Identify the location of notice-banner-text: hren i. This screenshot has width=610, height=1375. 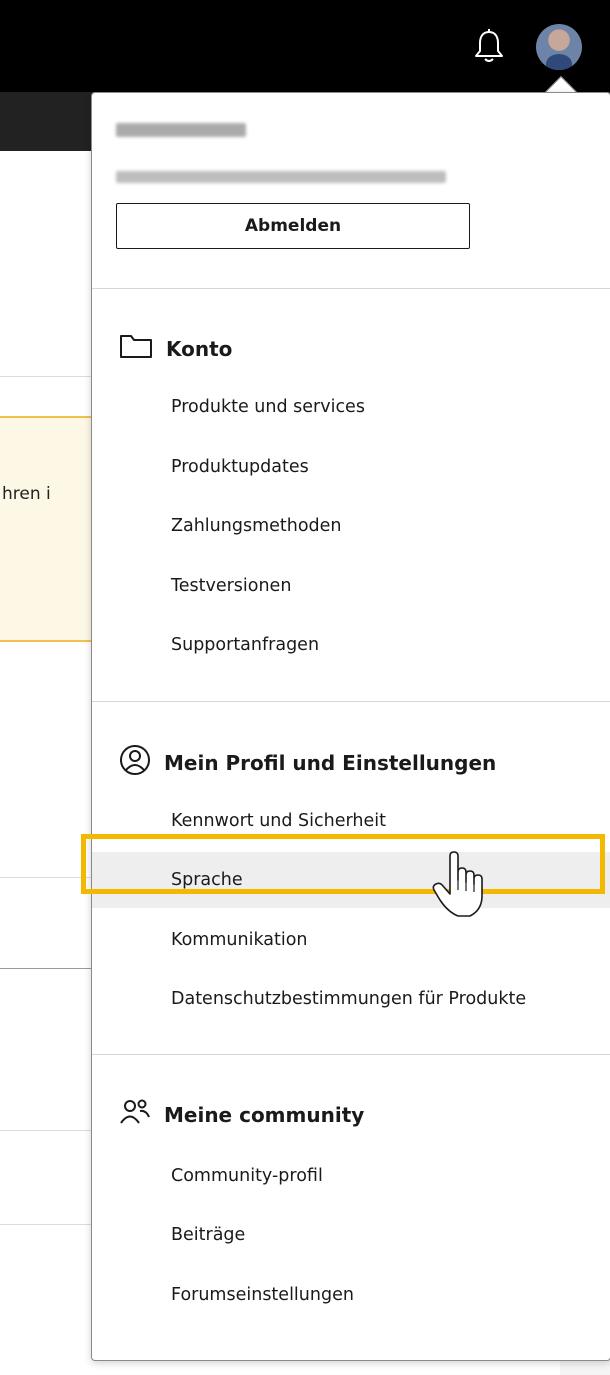
(26, 494).